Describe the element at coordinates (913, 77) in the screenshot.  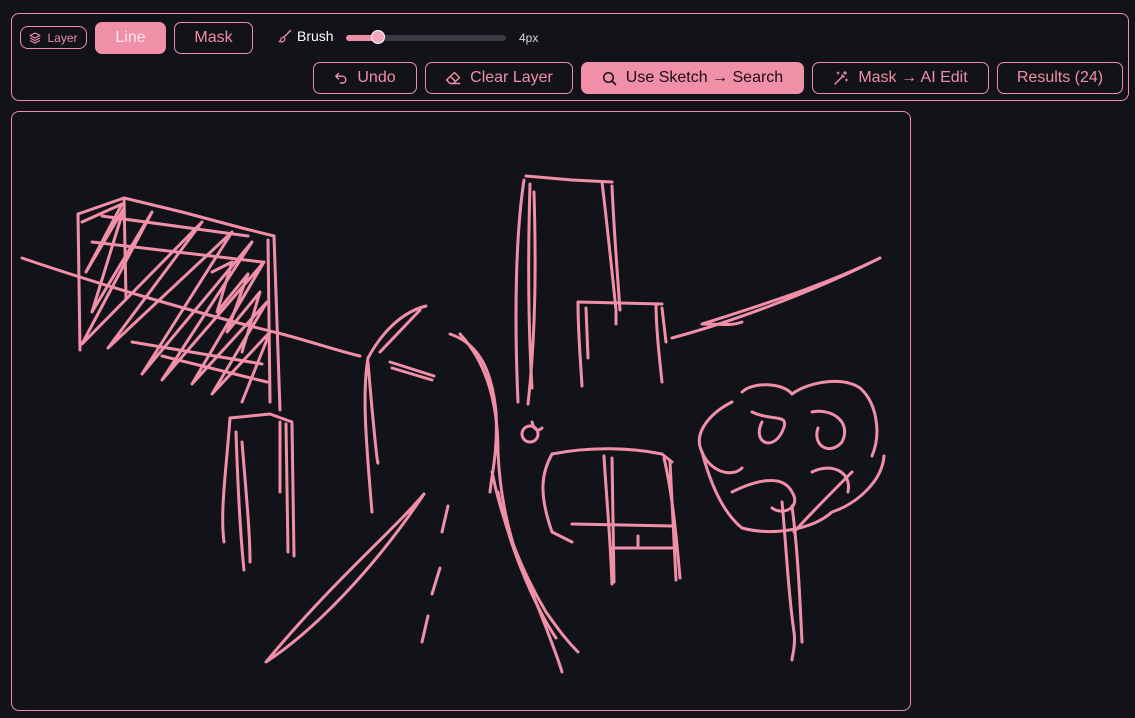
I see `mask-ai-edit-label: Mask → AI Edit` at that location.